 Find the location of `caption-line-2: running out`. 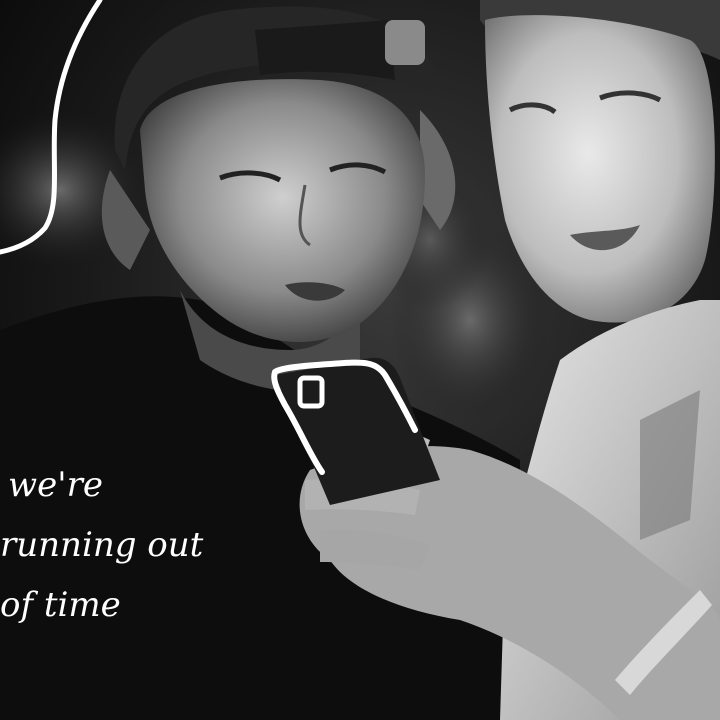

caption-line-2: running out is located at coordinates (102, 545).